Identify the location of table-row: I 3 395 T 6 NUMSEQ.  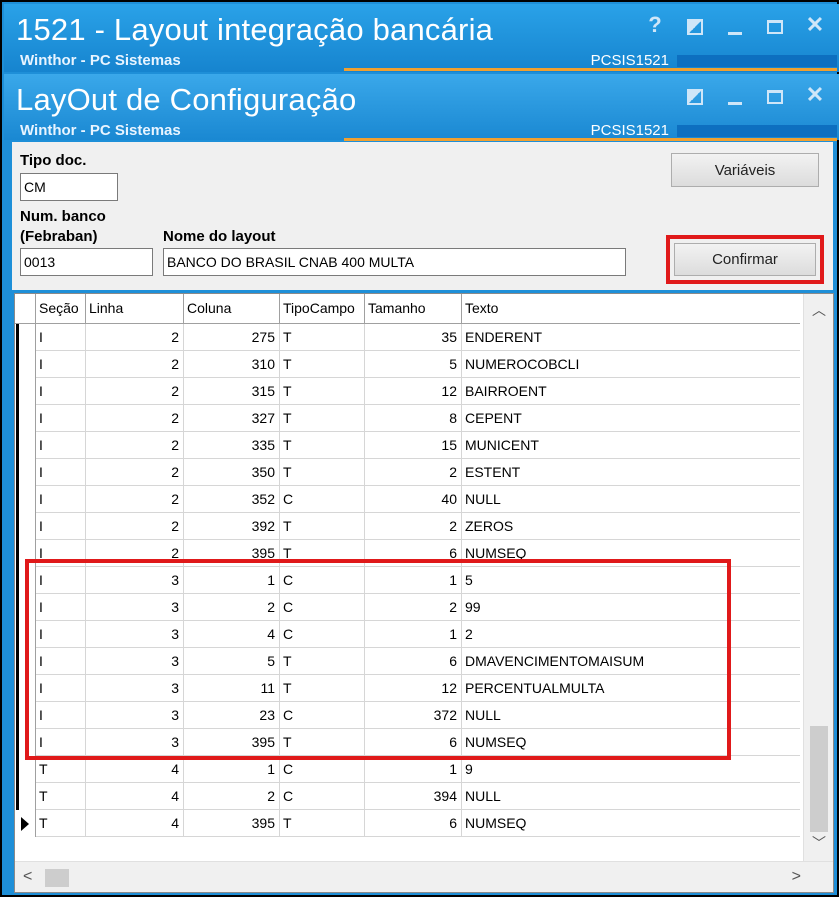
(407, 742).